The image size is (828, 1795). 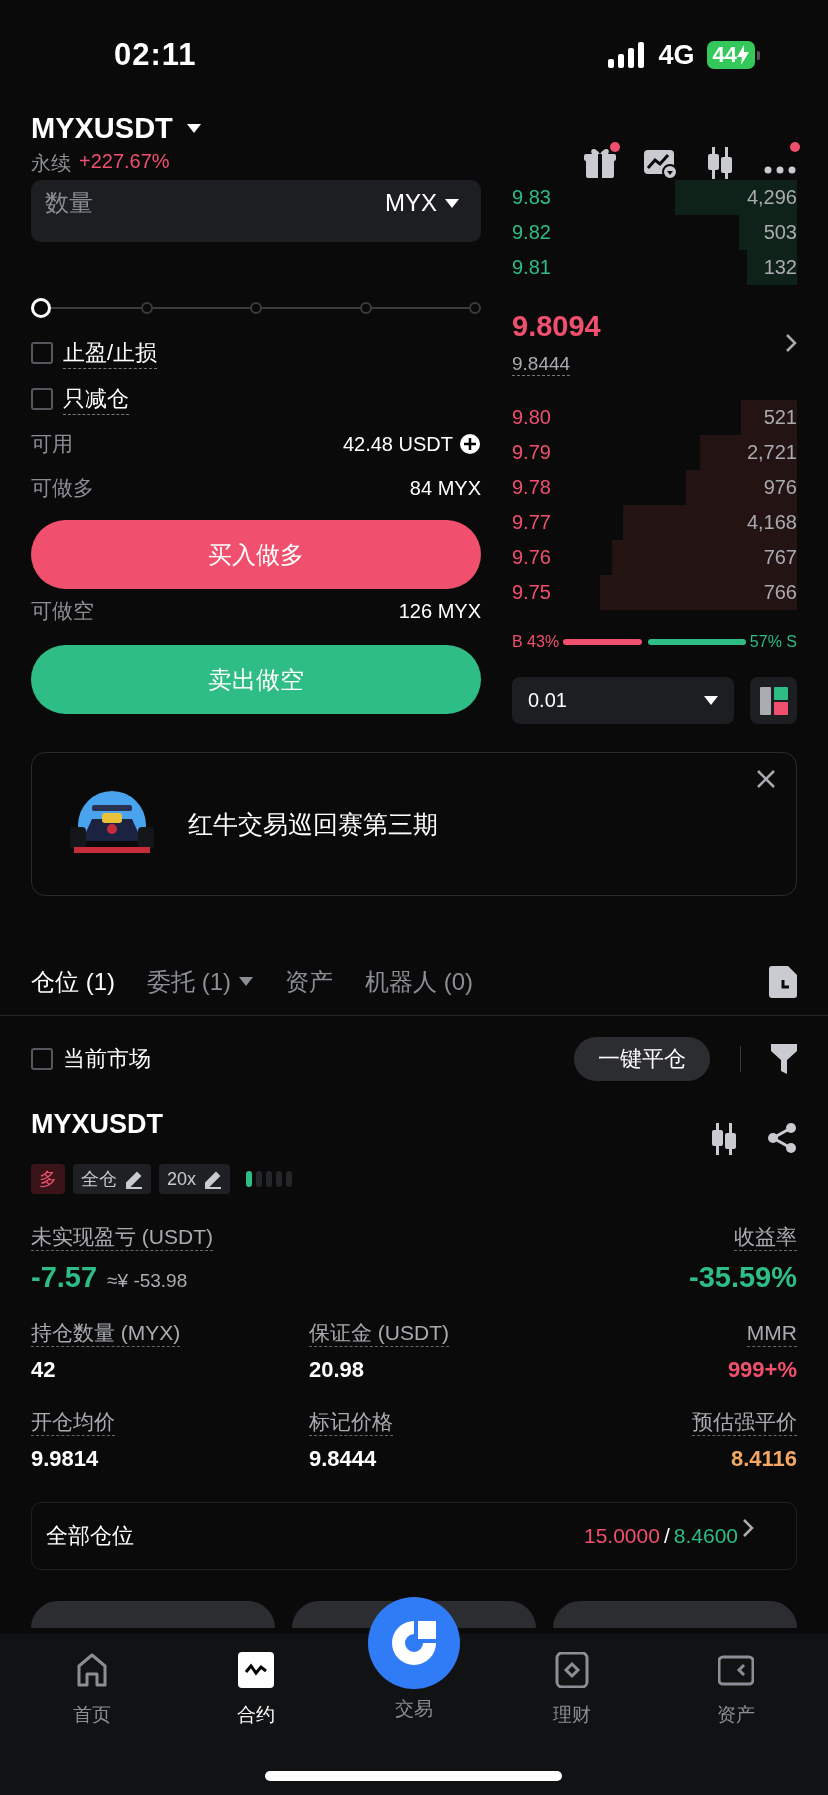 What do you see at coordinates (110, 353) in the screenshot?
I see `option-label: 止盈/止损` at bounding box center [110, 353].